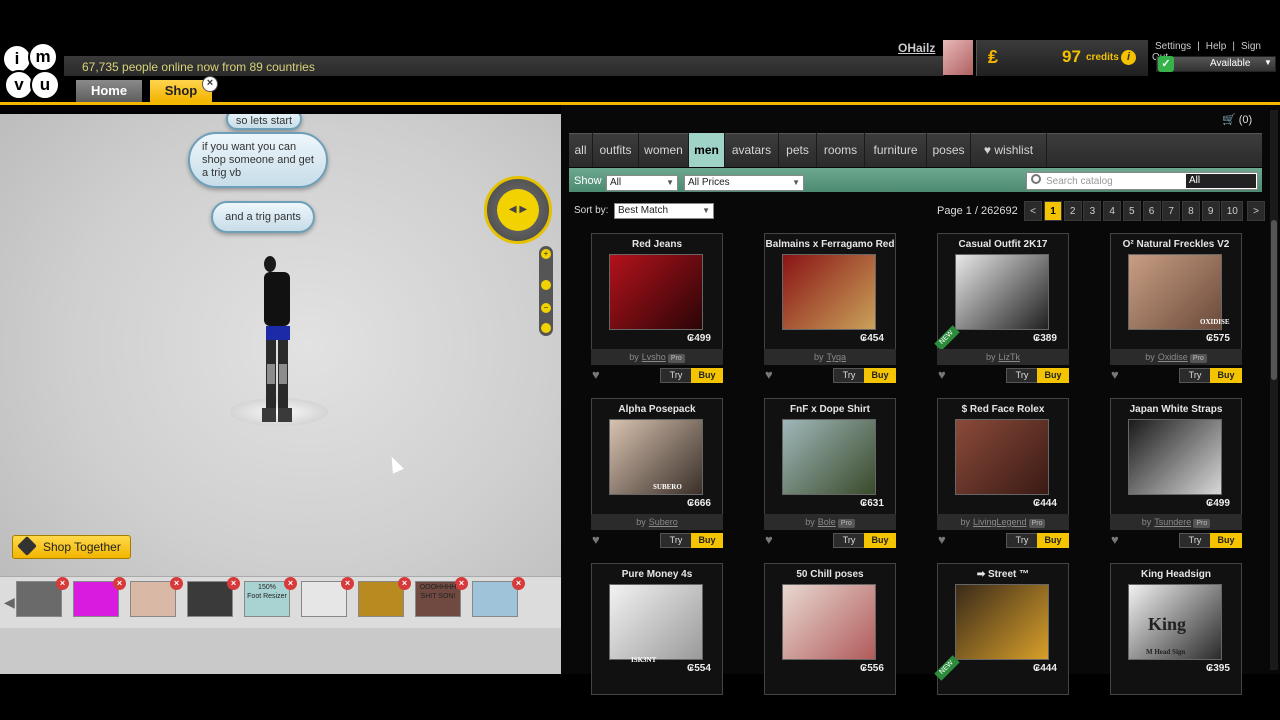  What do you see at coordinates (1003, 244) in the screenshot?
I see `product-title: Casual Outfit 2K17` at bounding box center [1003, 244].